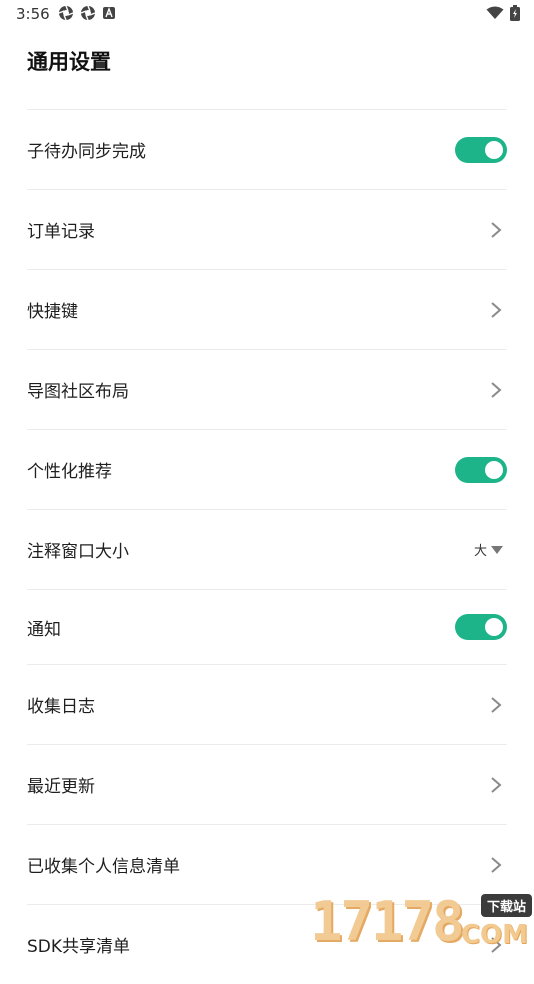  I want to click on setting-label: 注释窗口大小, so click(78, 552).